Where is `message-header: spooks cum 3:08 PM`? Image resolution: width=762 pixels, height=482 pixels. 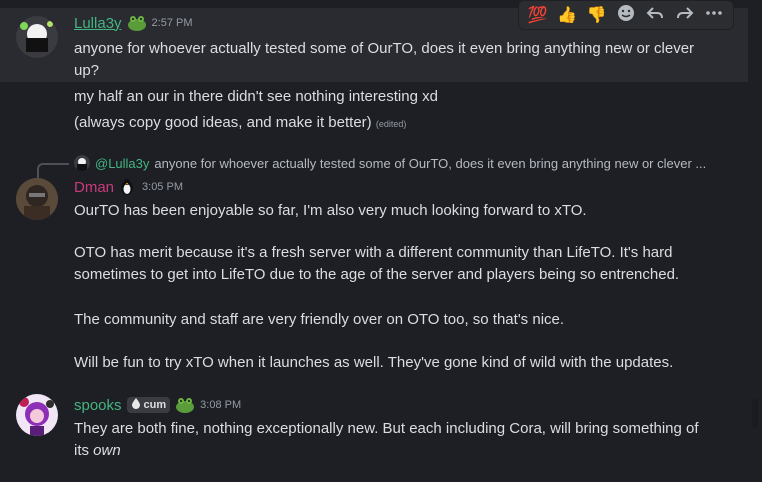 message-header: spooks cum 3:08 PM is located at coordinates (157, 405).